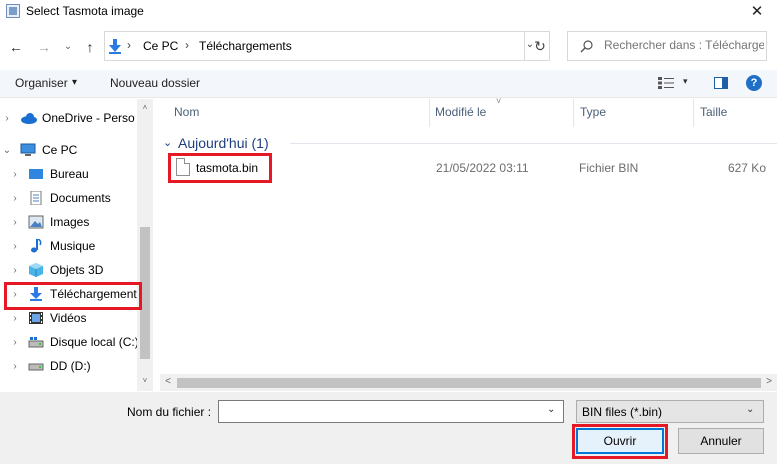  What do you see at coordinates (750, 409) in the screenshot?
I see `filter-dropdown-icon: ⌄` at bounding box center [750, 409].